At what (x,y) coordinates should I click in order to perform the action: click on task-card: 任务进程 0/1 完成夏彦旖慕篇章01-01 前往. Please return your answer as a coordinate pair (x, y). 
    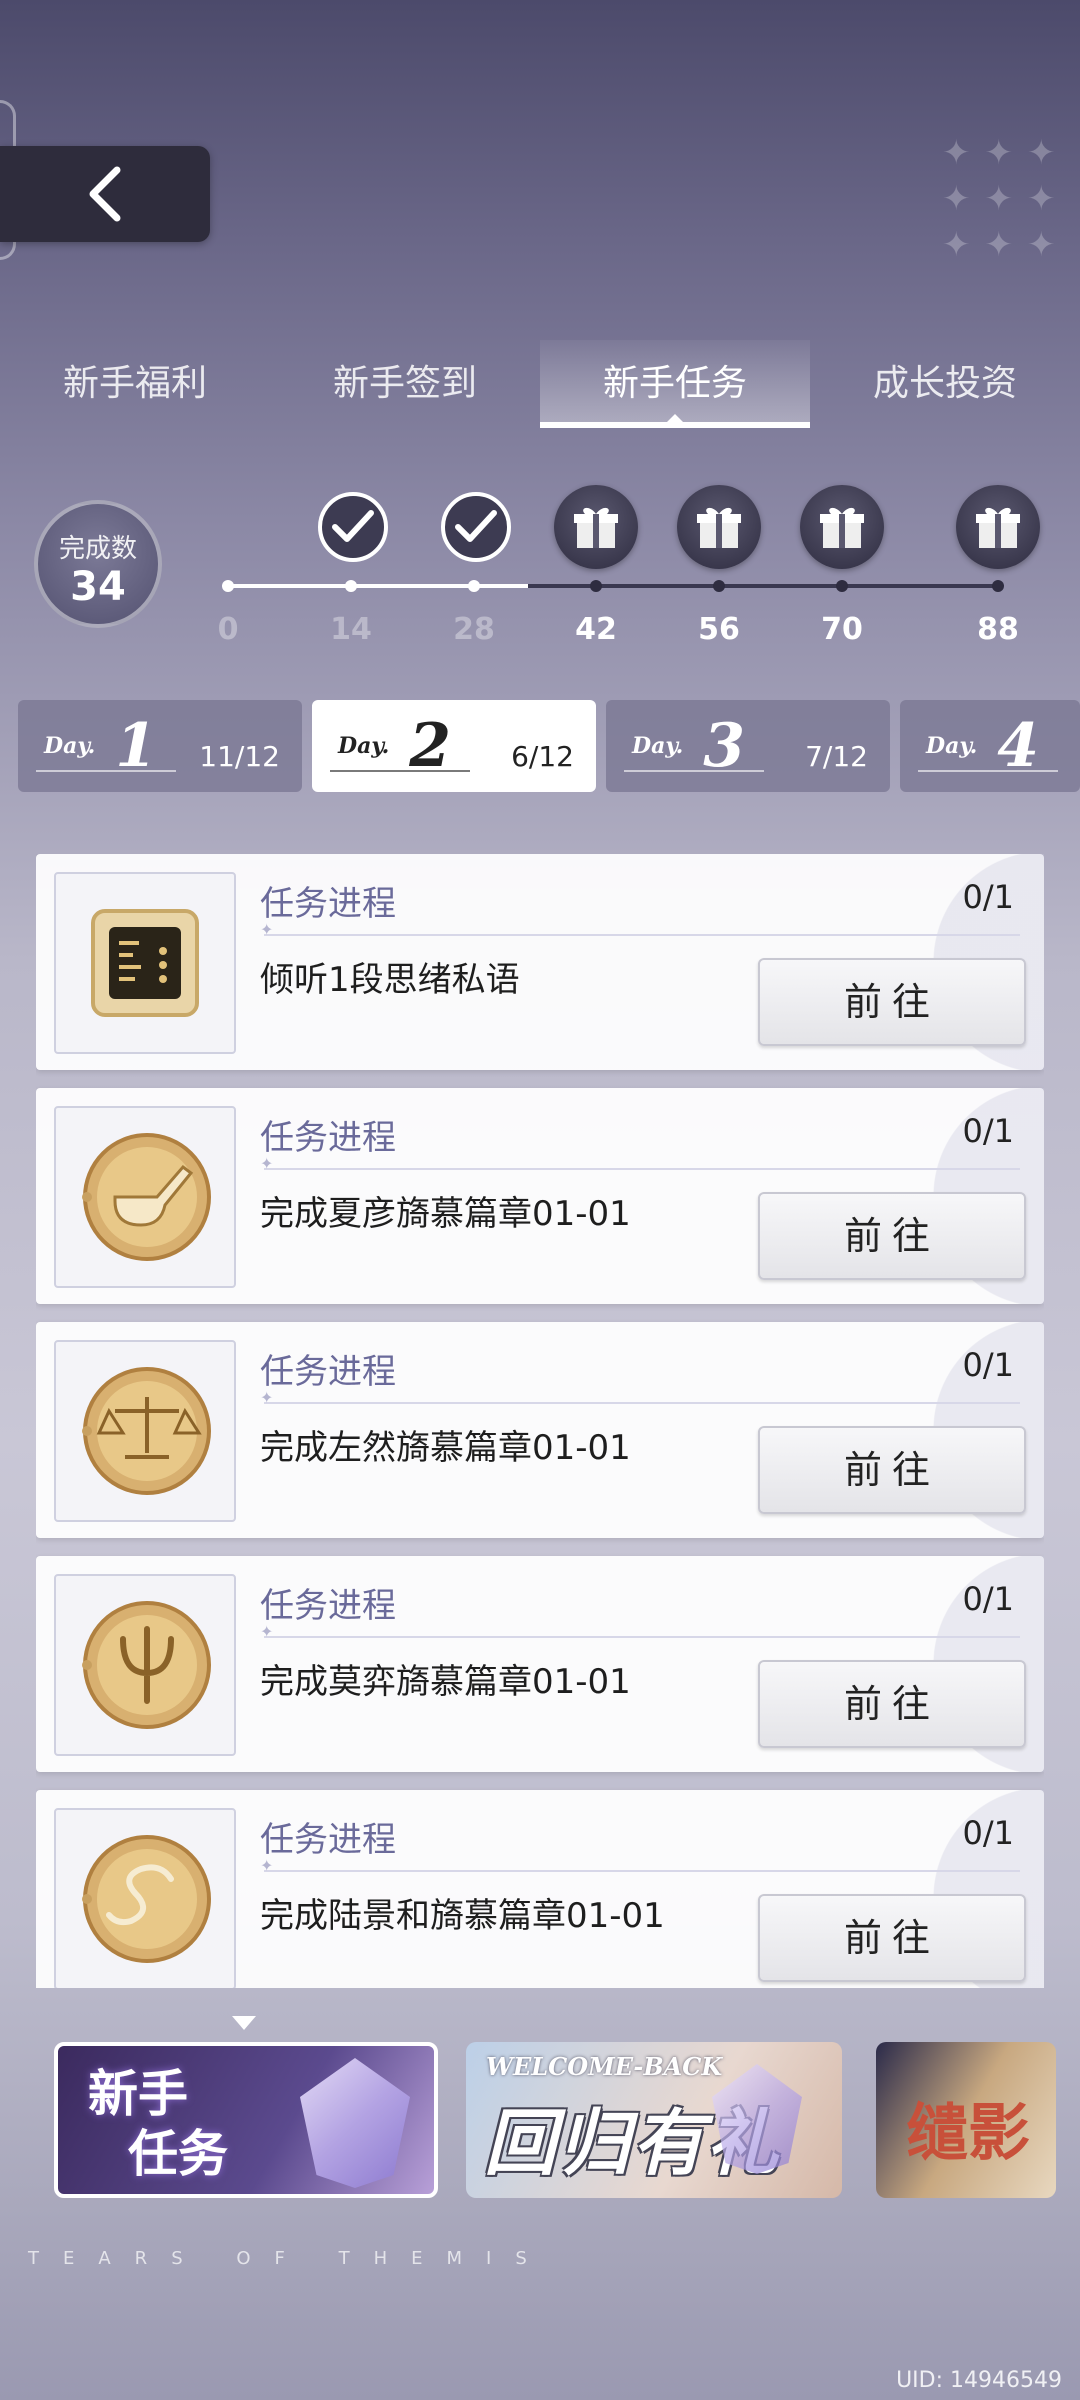
    Looking at the image, I should click on (540, 1196).